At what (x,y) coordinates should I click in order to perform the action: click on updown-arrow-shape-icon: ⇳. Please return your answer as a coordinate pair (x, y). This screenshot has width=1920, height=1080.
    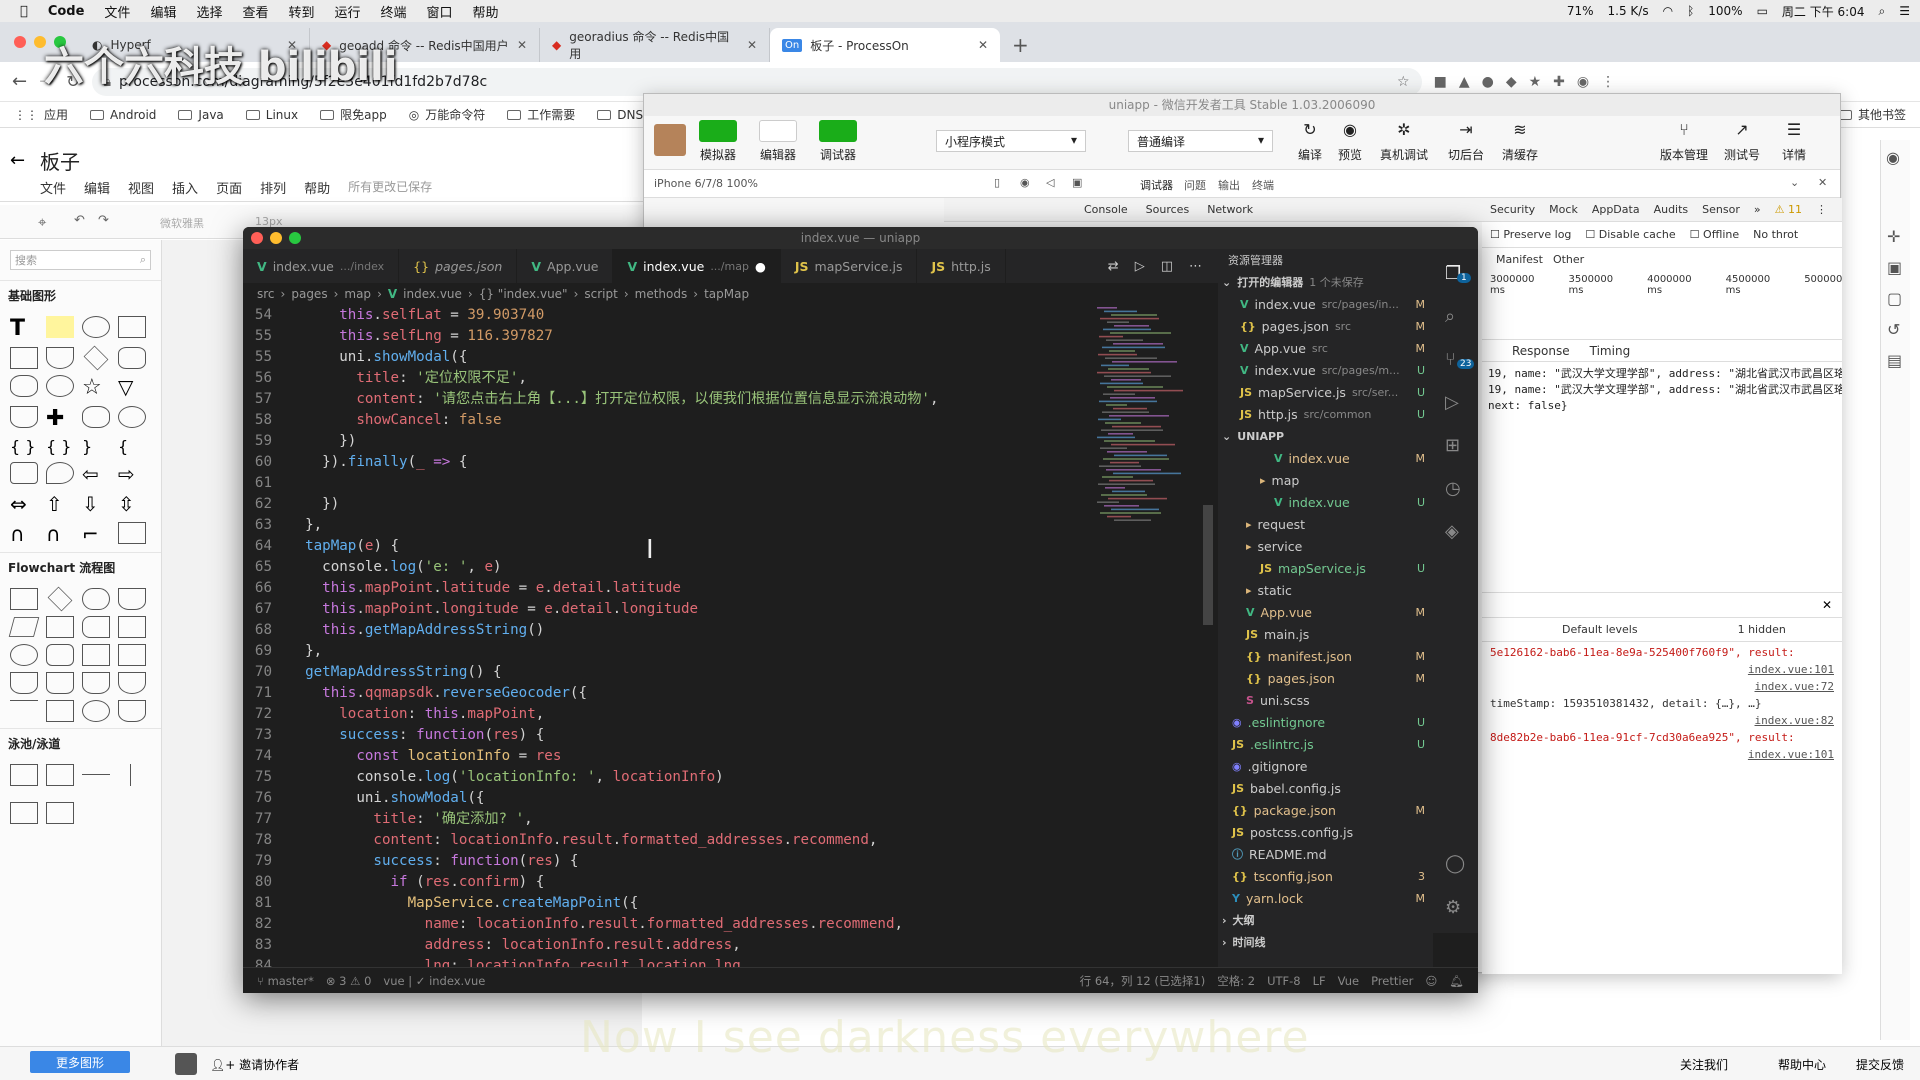
    Looking at the image, I should click on (134, 504).